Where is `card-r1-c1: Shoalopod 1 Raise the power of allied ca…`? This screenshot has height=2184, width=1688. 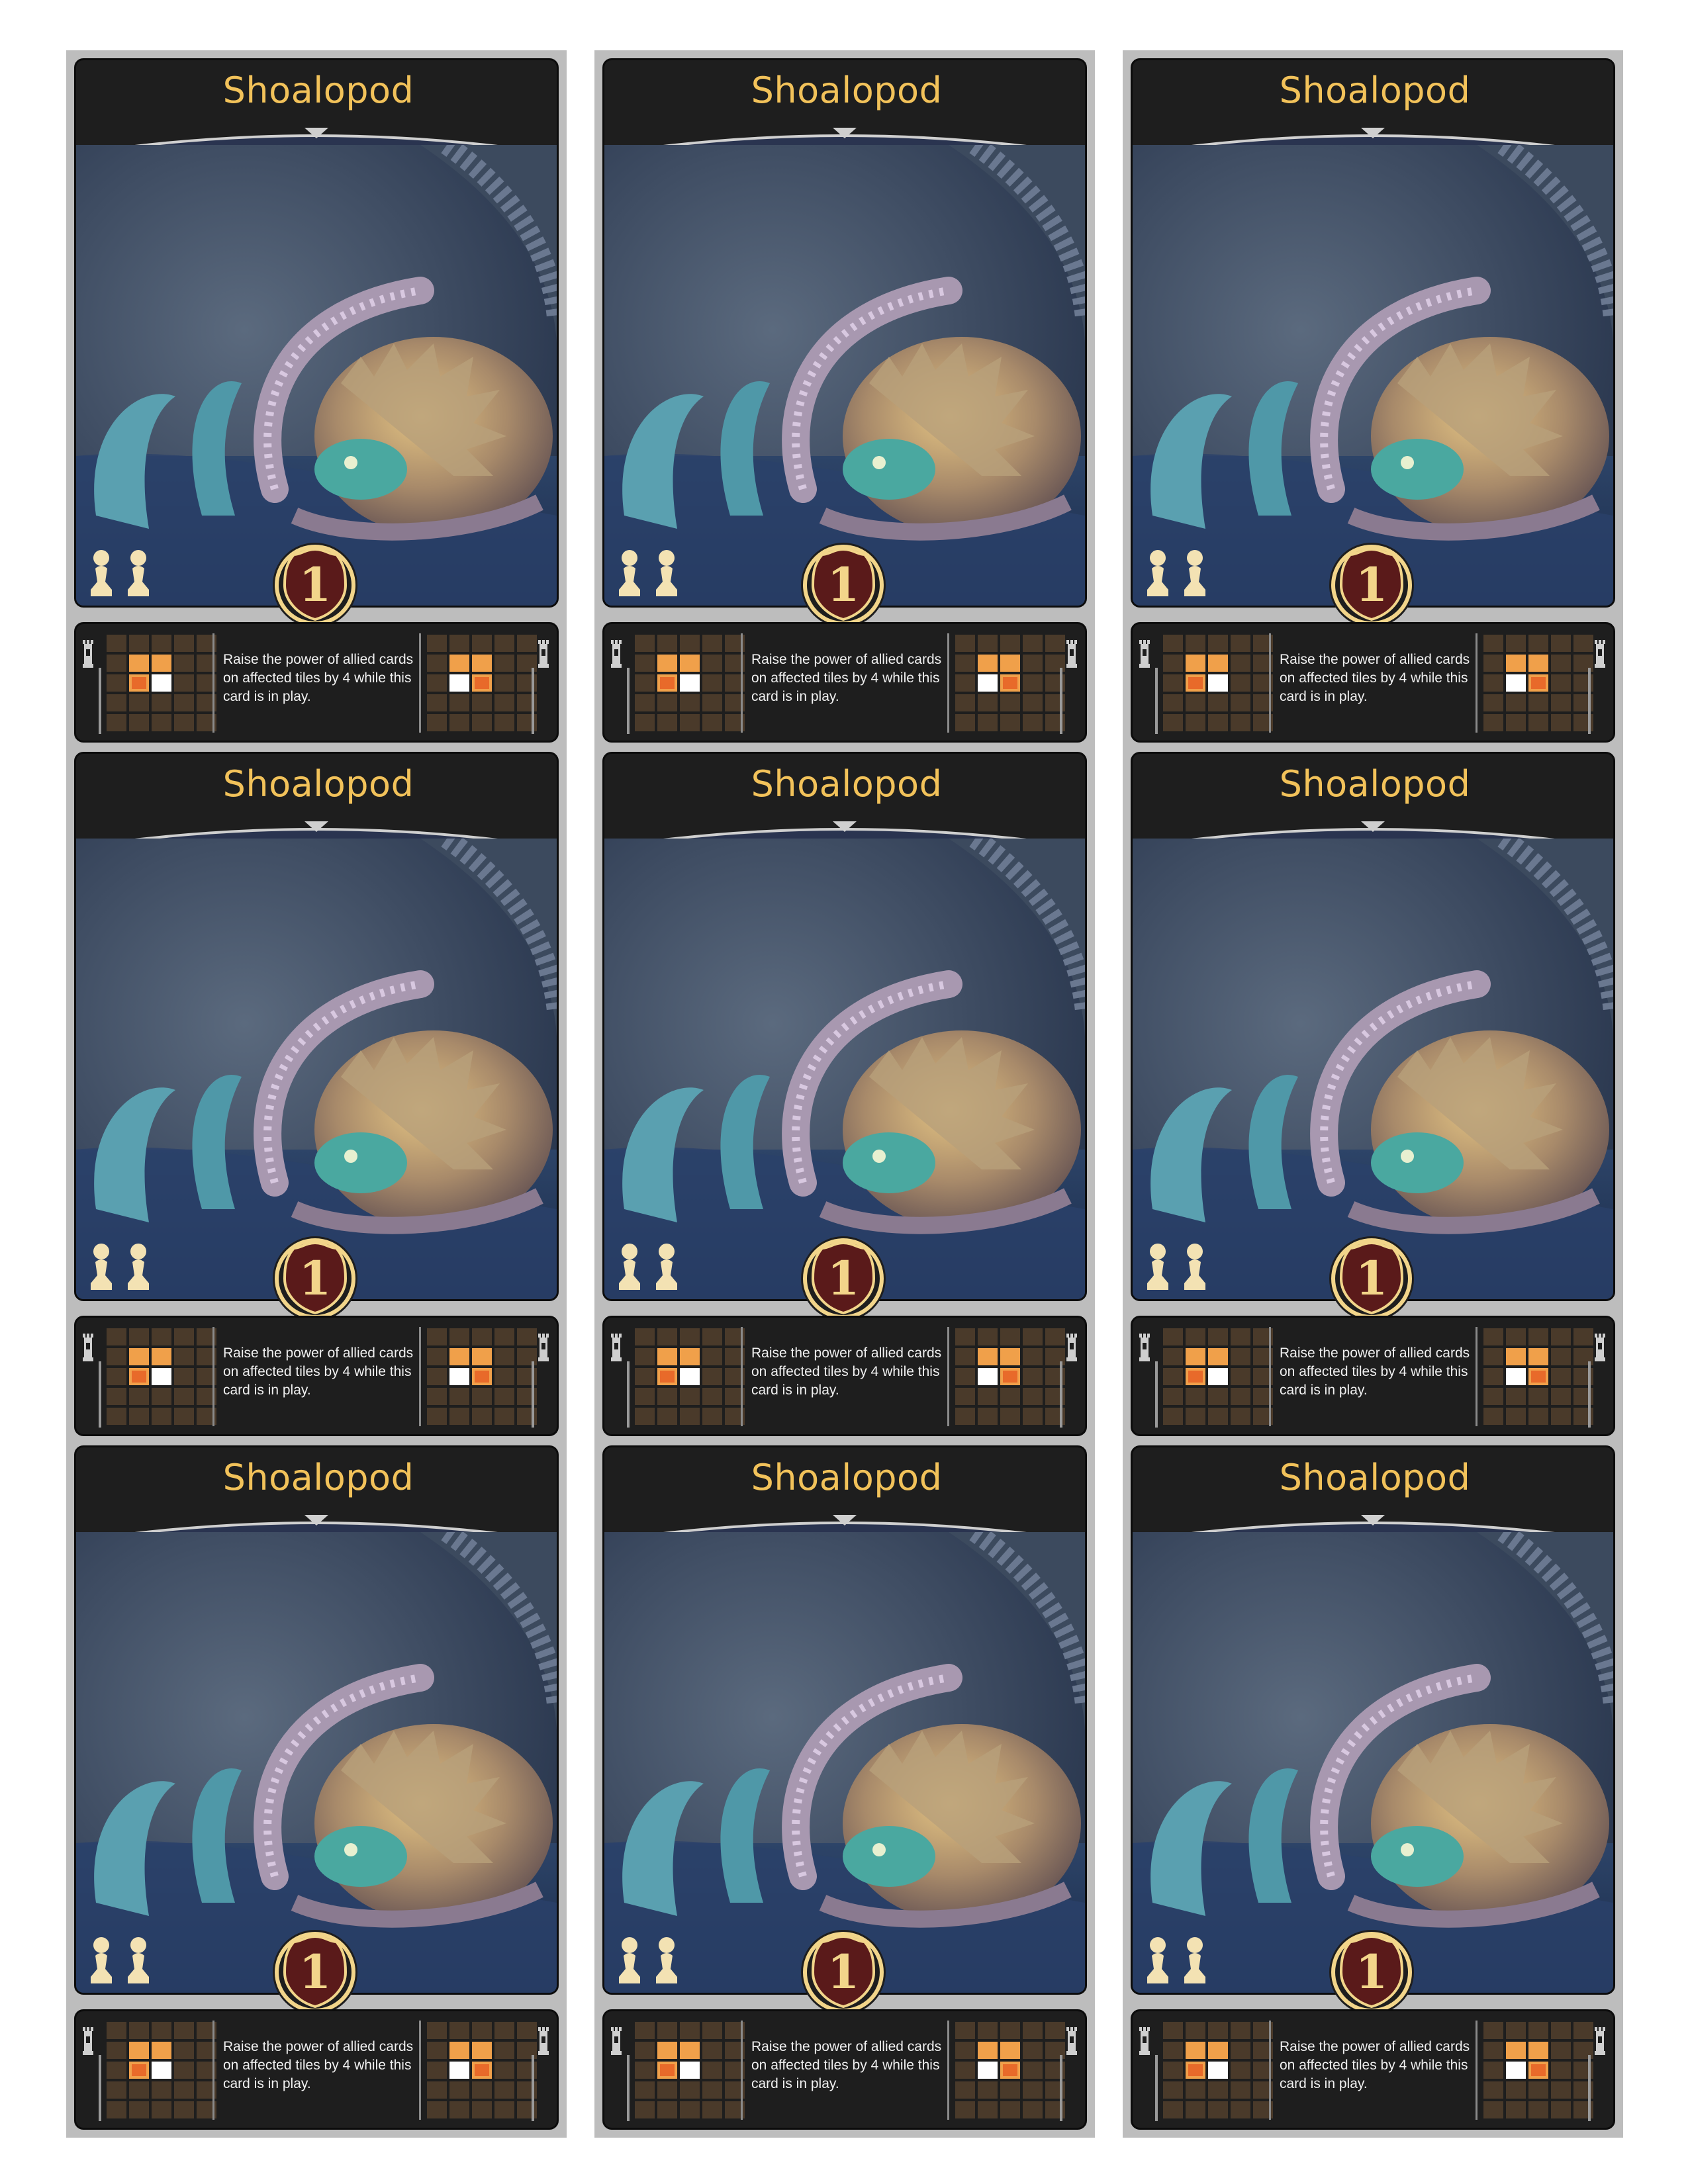 card-r1-c1: Shoalopod 1 Raise the power of allied ca… is located at coordinates (316, 400).